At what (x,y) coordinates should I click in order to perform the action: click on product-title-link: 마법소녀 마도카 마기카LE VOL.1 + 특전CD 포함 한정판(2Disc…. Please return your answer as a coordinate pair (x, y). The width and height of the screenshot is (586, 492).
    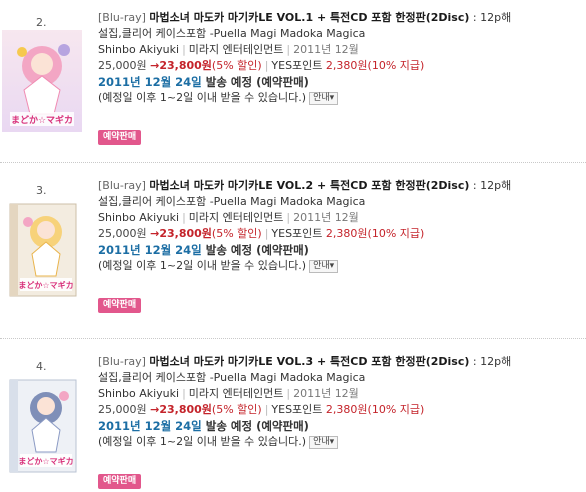
    Looking at the image, I should click on (309, 17).